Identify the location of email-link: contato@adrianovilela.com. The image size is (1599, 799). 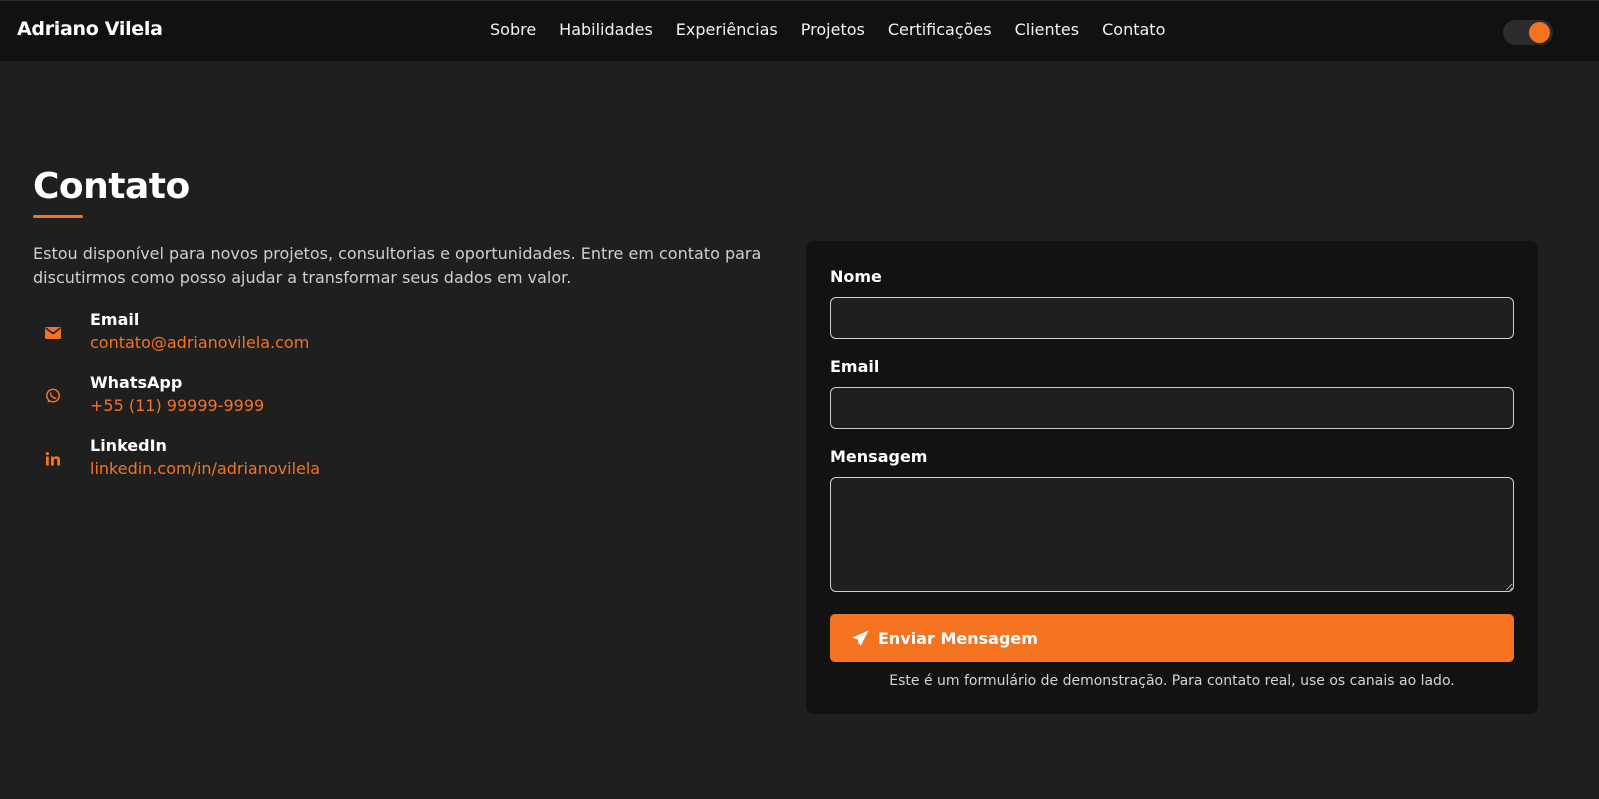
(199, 342).